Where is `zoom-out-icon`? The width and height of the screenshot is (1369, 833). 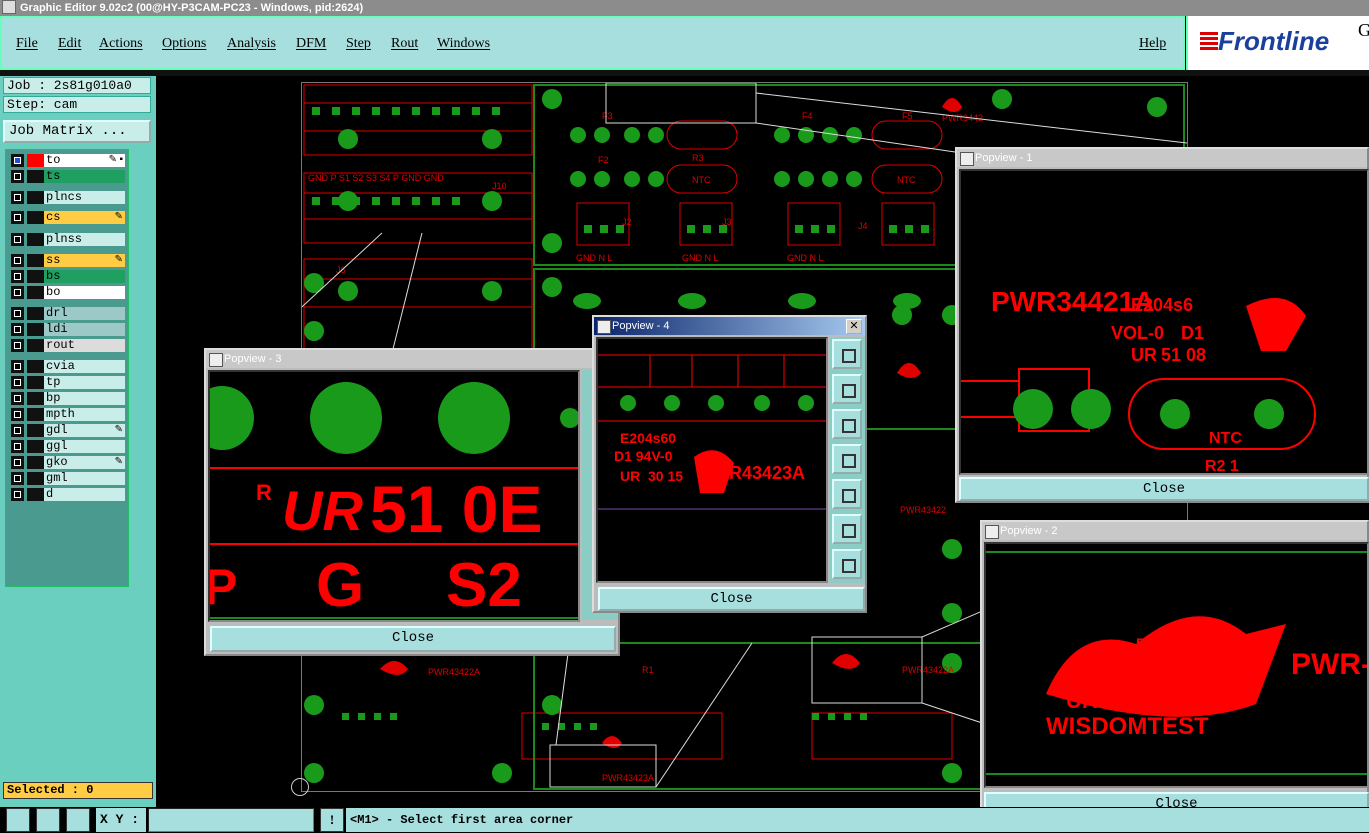 zoom-out-icon is located at coordinates (847, 564).